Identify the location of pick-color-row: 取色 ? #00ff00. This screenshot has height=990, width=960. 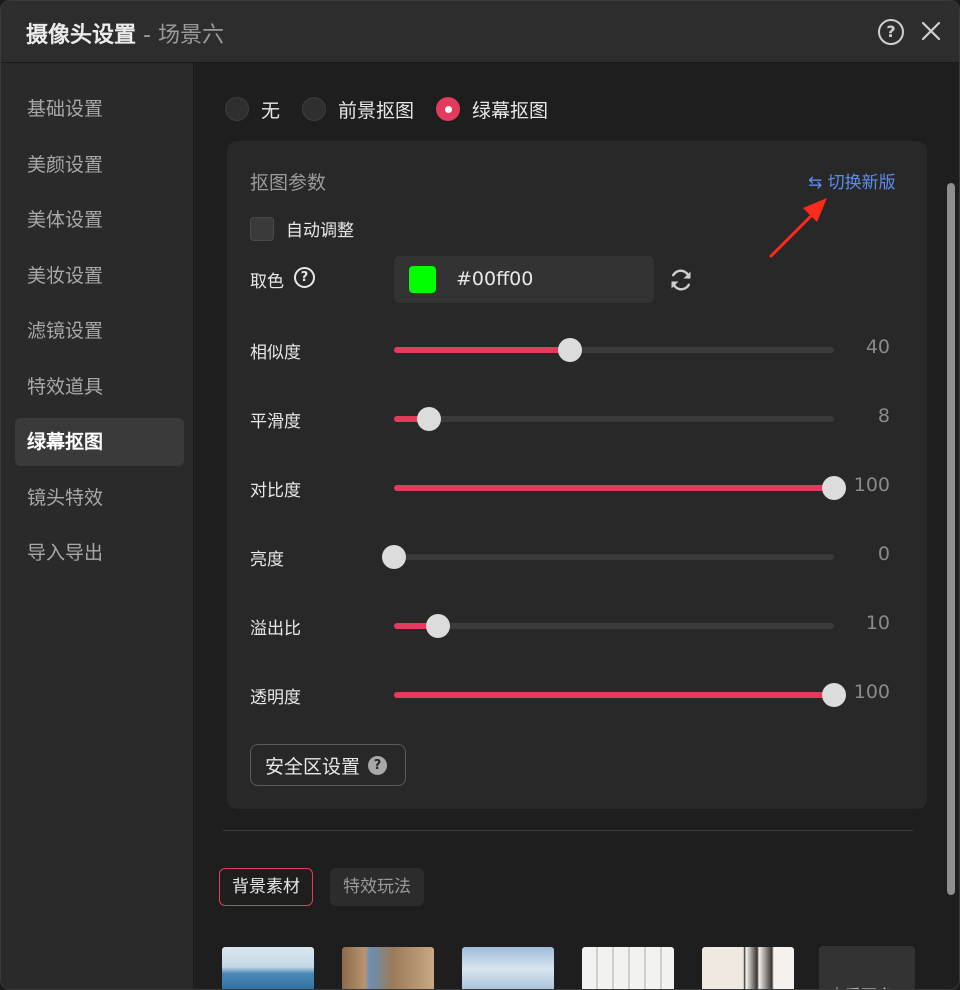
(480, 279).